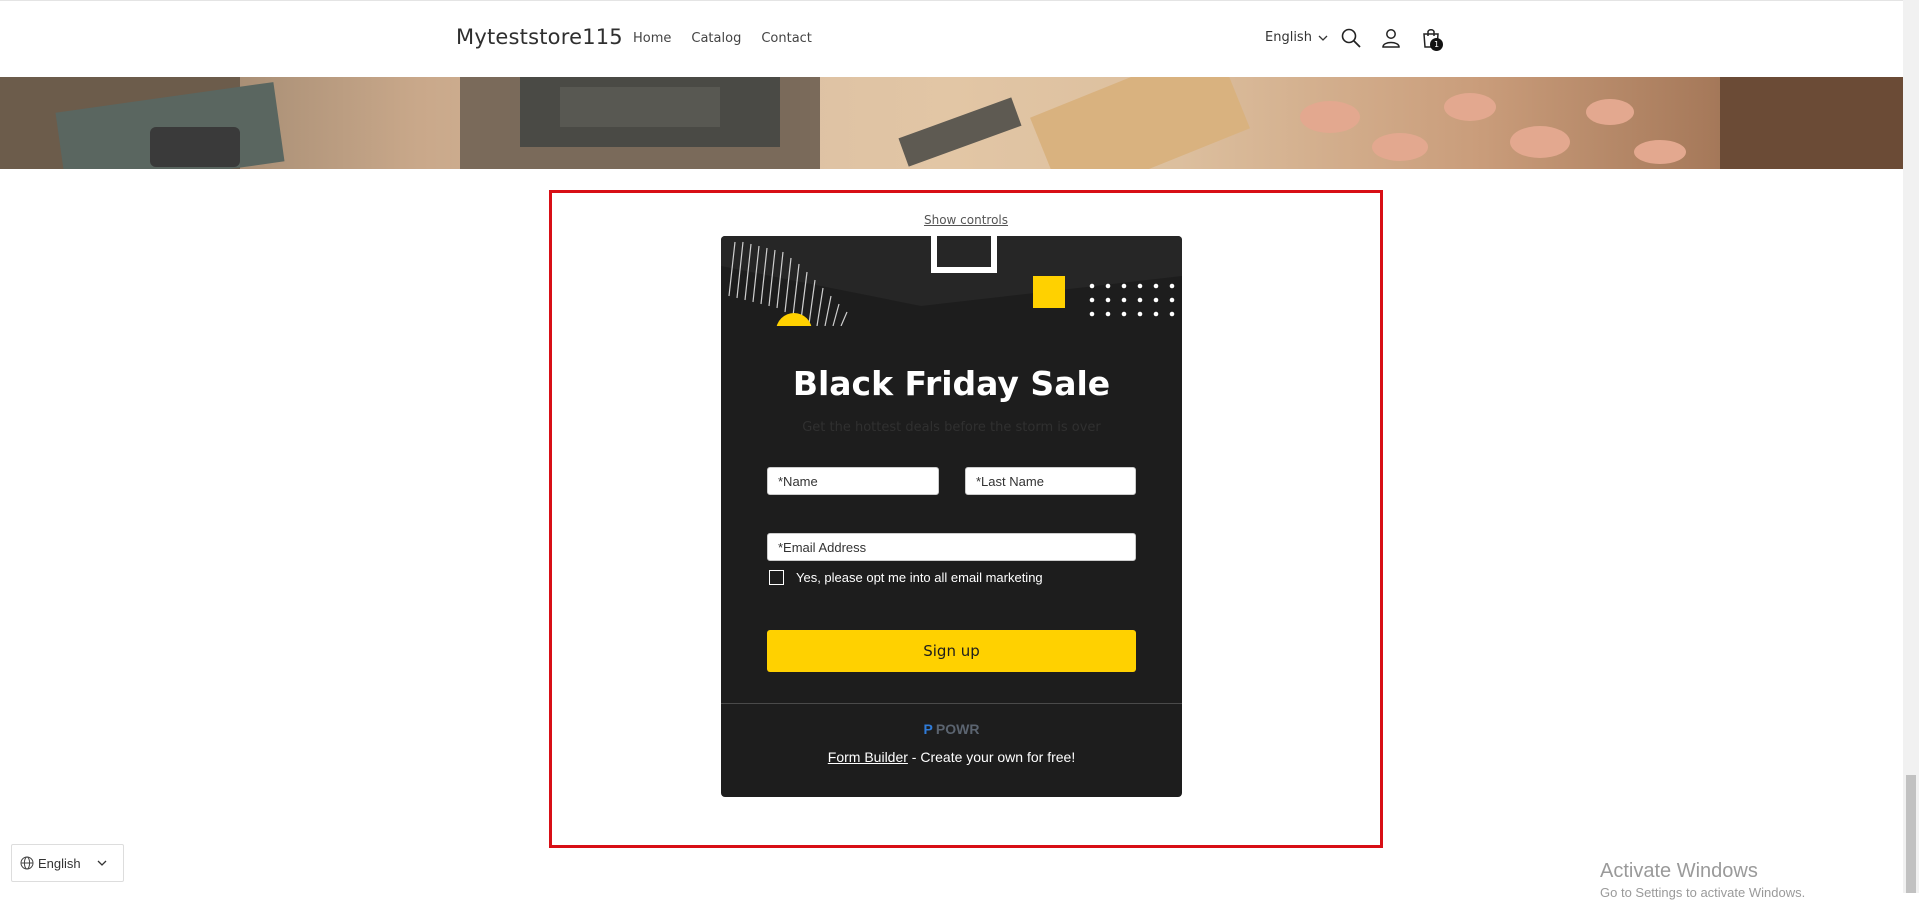 The image size is (1919, 900). What do you see at coordinates (786, 38) in the screenshot?
I see `nav-contact: Contact` at bounding box center [786, 38].